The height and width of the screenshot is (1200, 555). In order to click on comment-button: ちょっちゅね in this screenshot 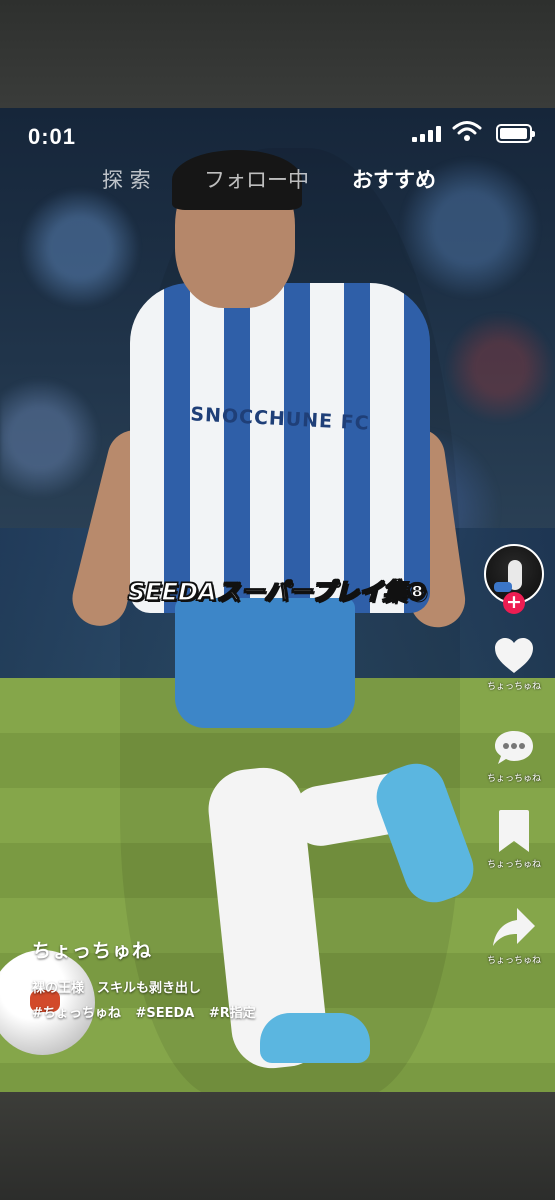, I will do `click(514, 756)`.